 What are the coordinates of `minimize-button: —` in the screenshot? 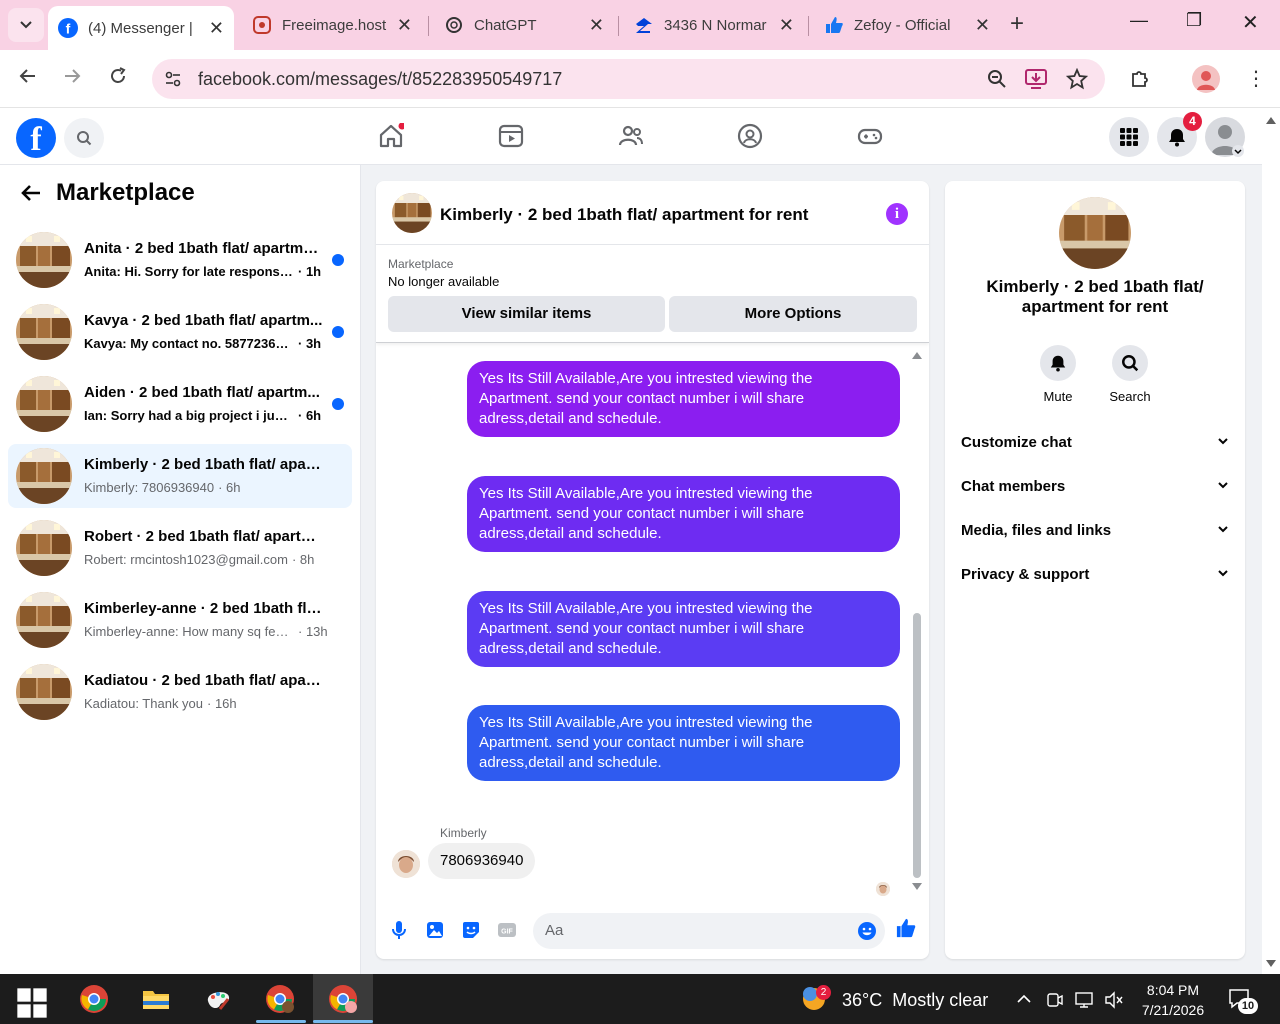 It's located at (1139, 20).